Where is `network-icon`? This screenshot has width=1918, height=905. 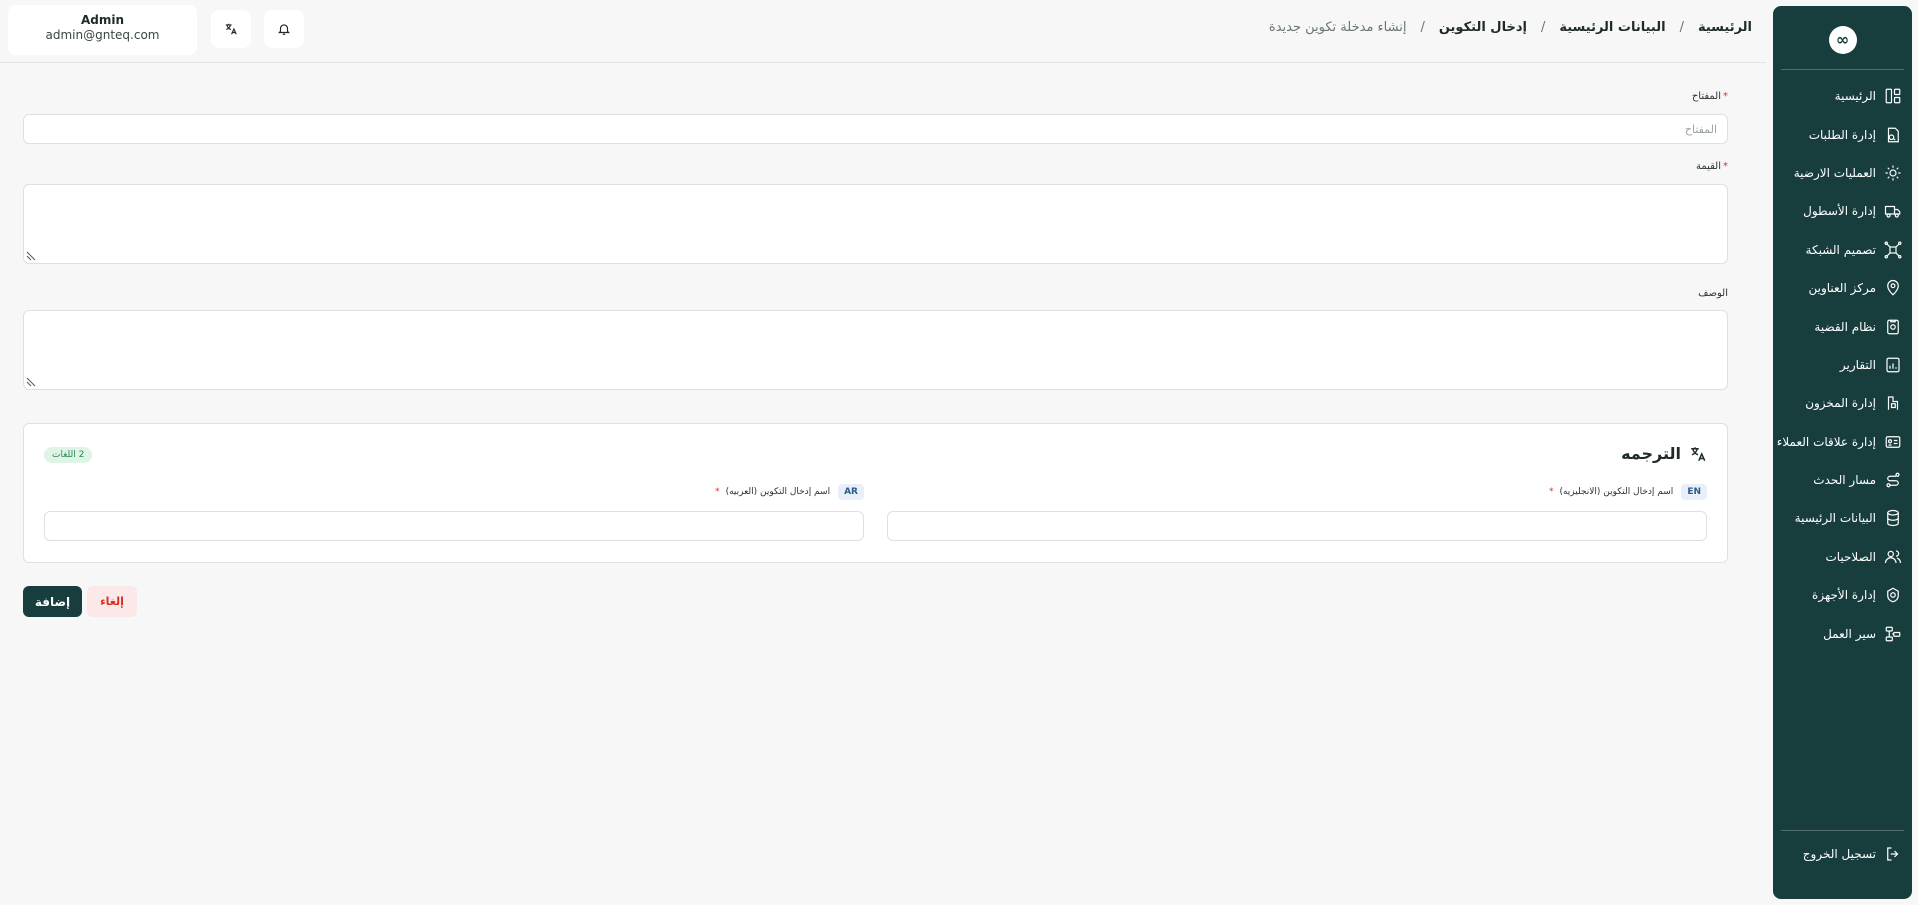
network-icon is located at coordinates (1893, 250).